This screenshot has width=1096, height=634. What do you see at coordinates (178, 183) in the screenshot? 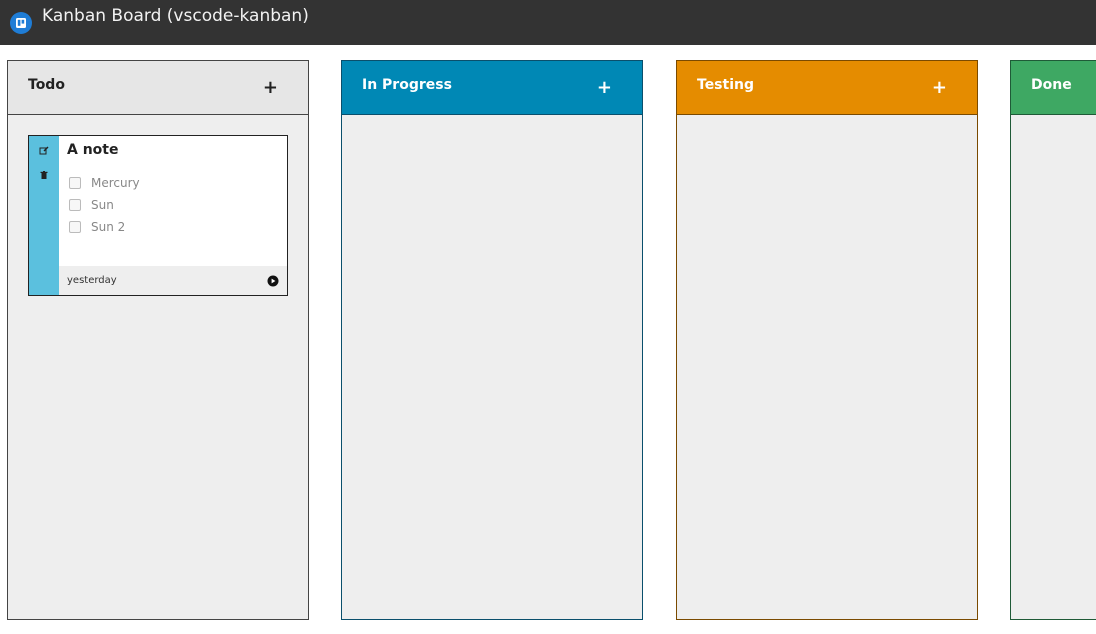
I see `checklist-item: Mercury` at bounding box center [178, 183].